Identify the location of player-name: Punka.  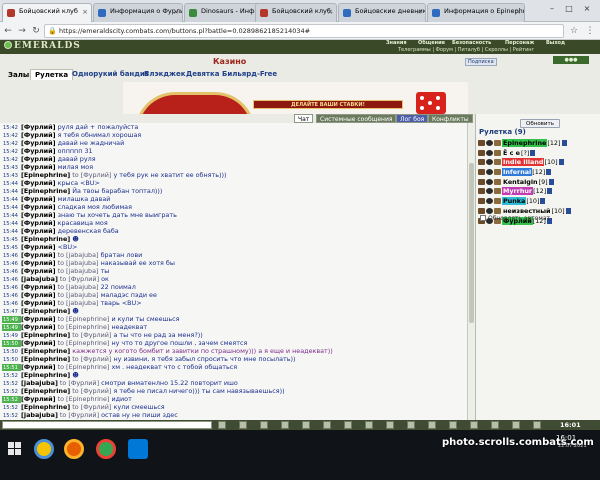
(514, 201).